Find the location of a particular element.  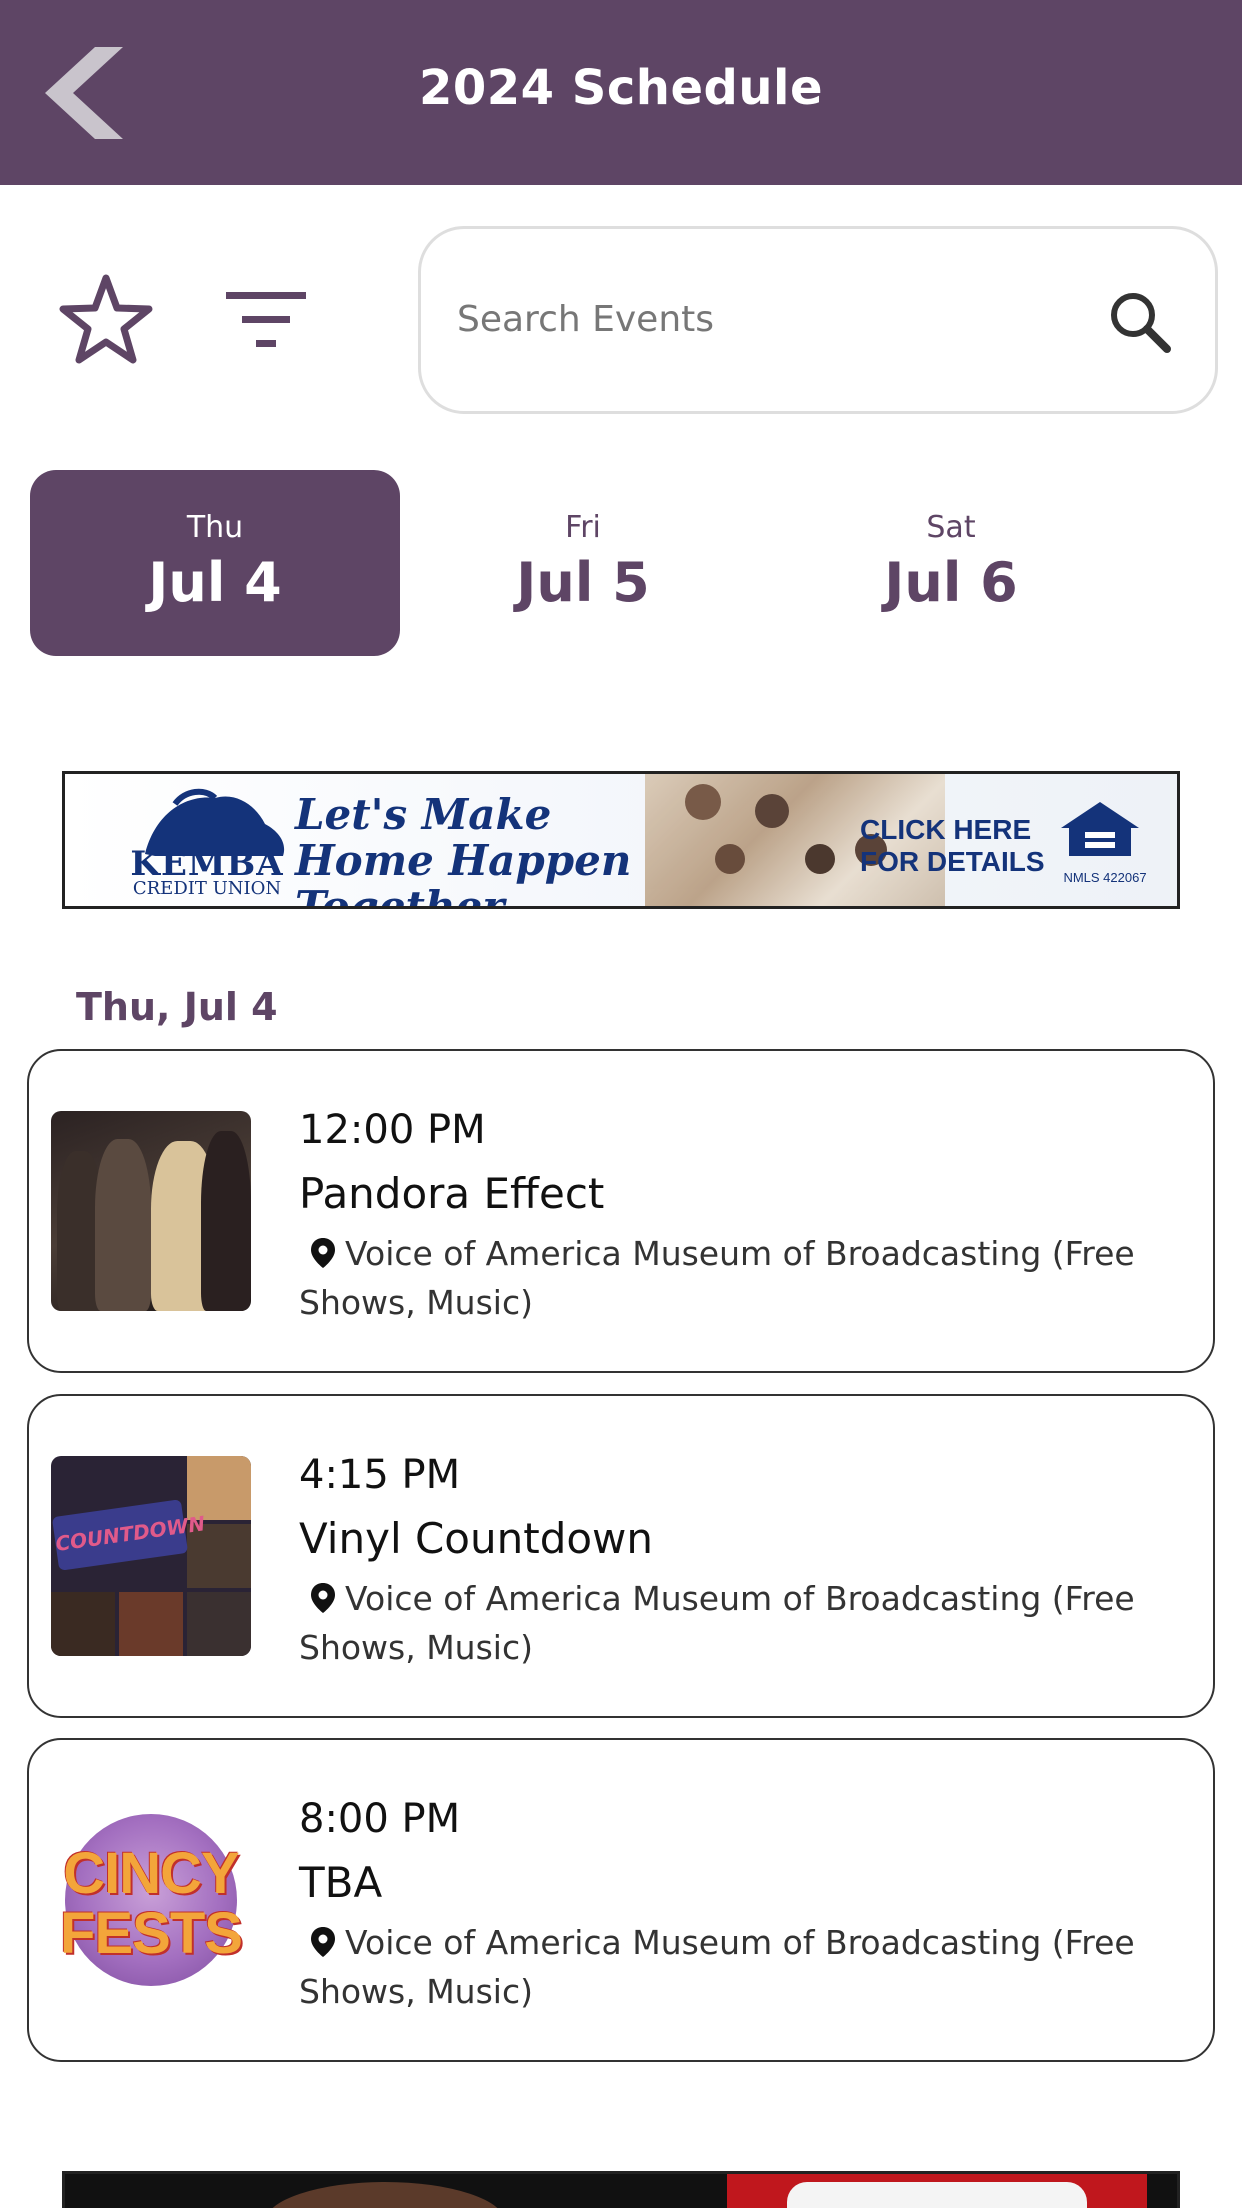

ad-tagline: Let's Make Home Happen Together is located at coordinates (463, 849).